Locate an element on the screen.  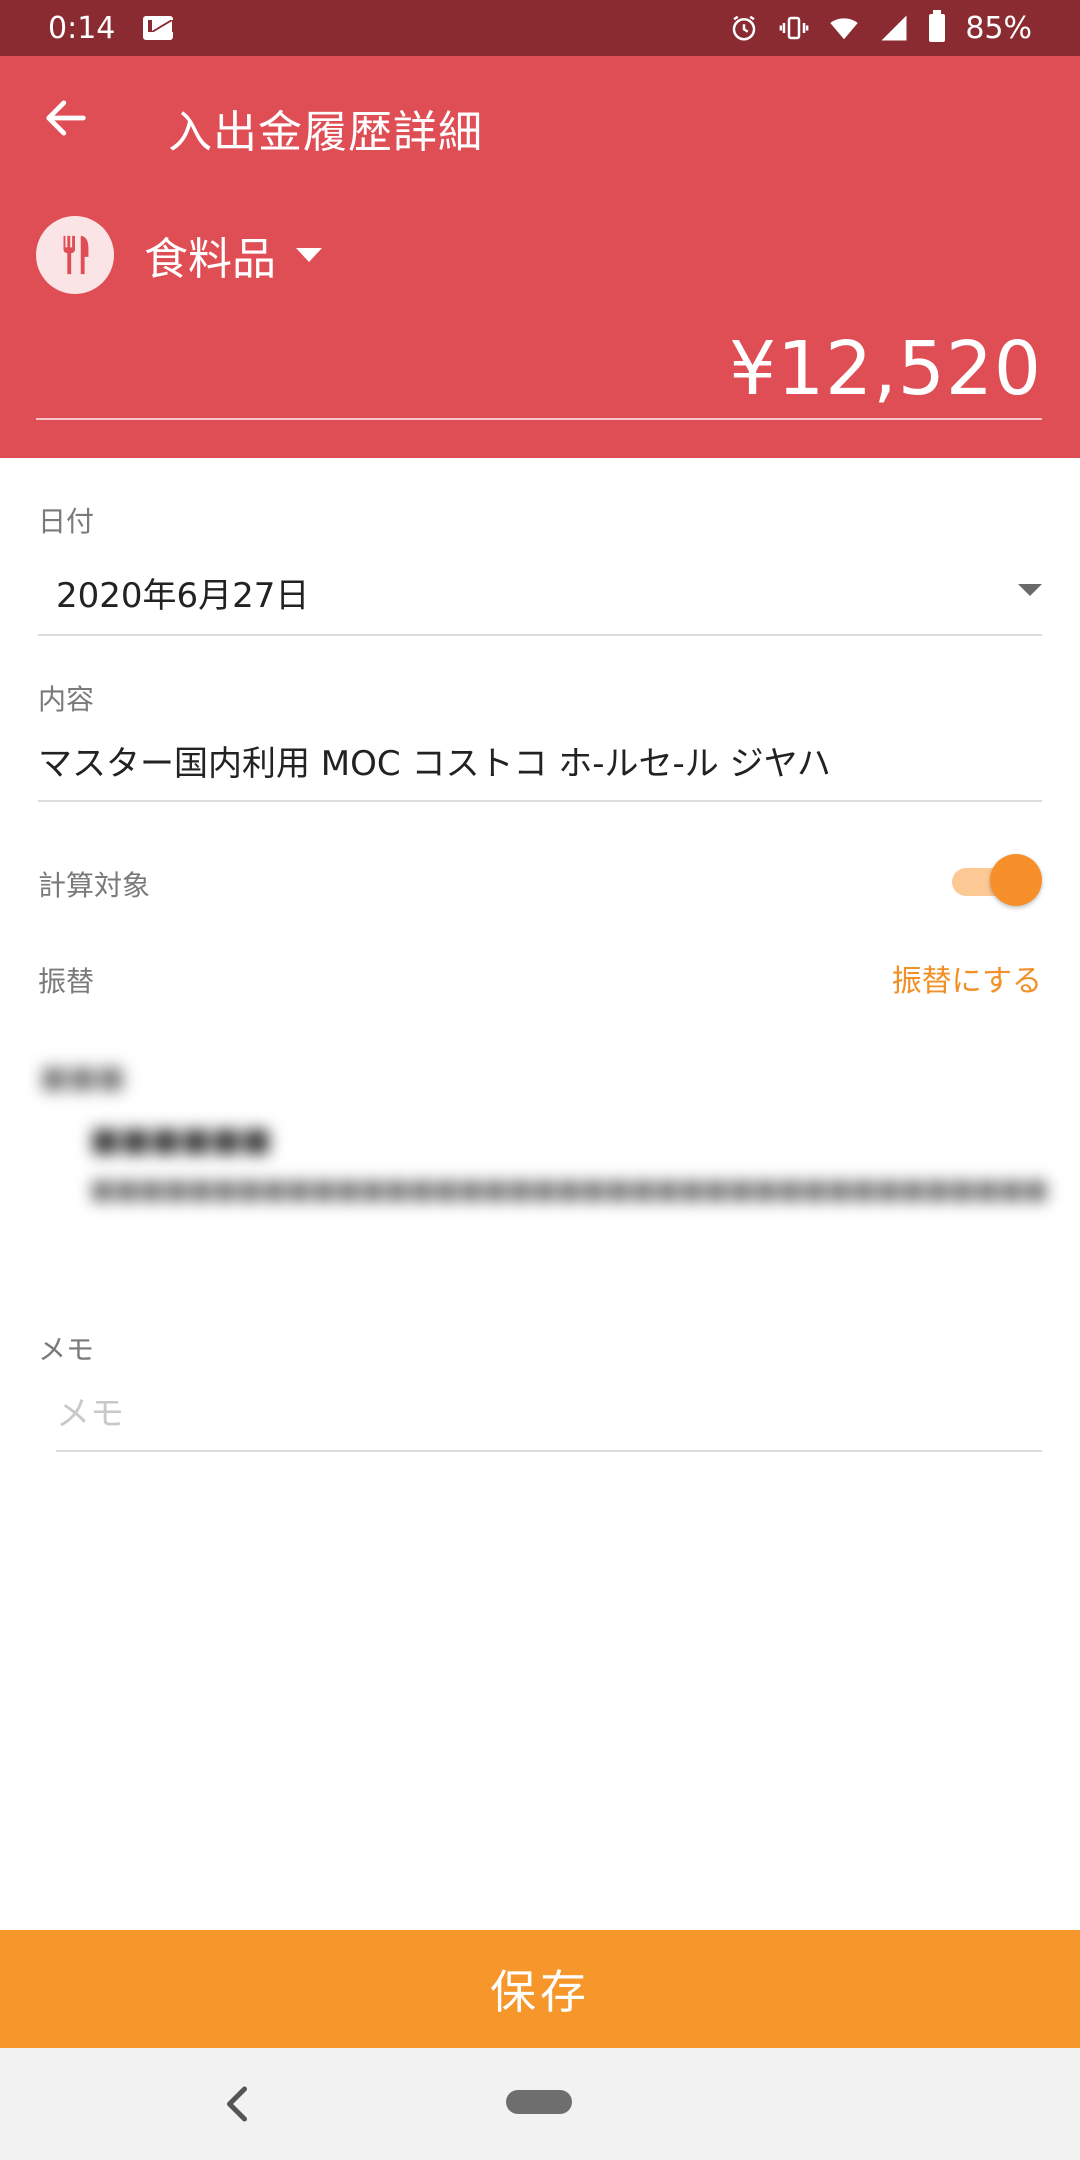
amount-value: ¥12,520 is located at coordinates (885, 369).